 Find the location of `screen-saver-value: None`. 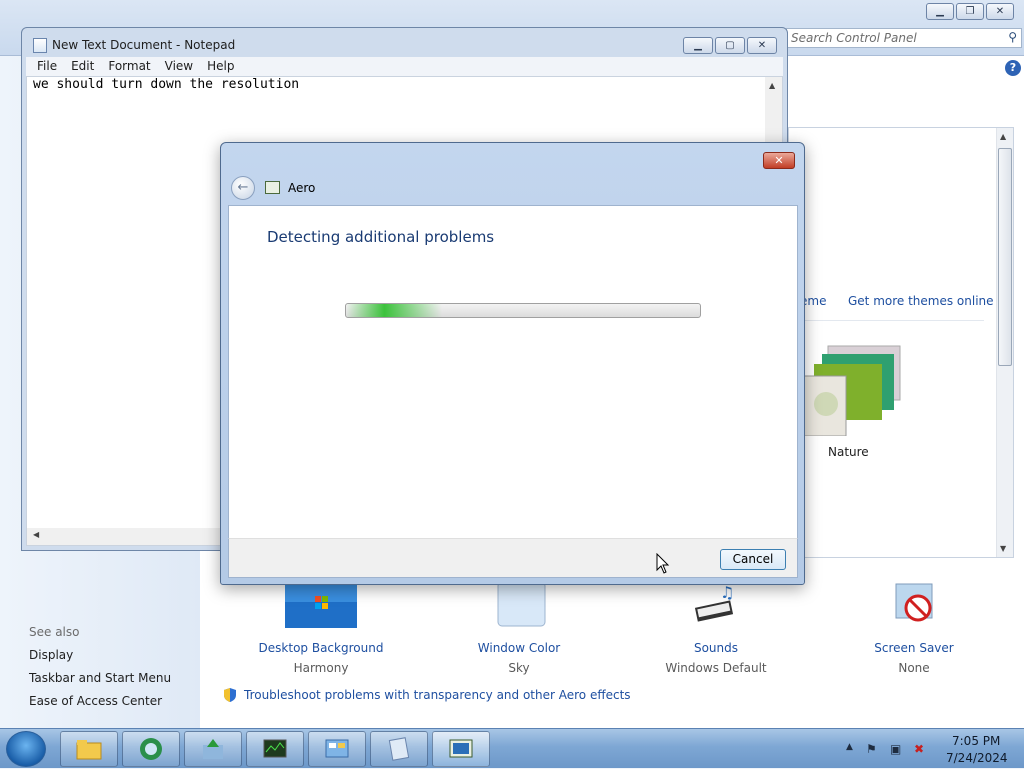

screen-saver-value: None is located at coordinates (914, 668).